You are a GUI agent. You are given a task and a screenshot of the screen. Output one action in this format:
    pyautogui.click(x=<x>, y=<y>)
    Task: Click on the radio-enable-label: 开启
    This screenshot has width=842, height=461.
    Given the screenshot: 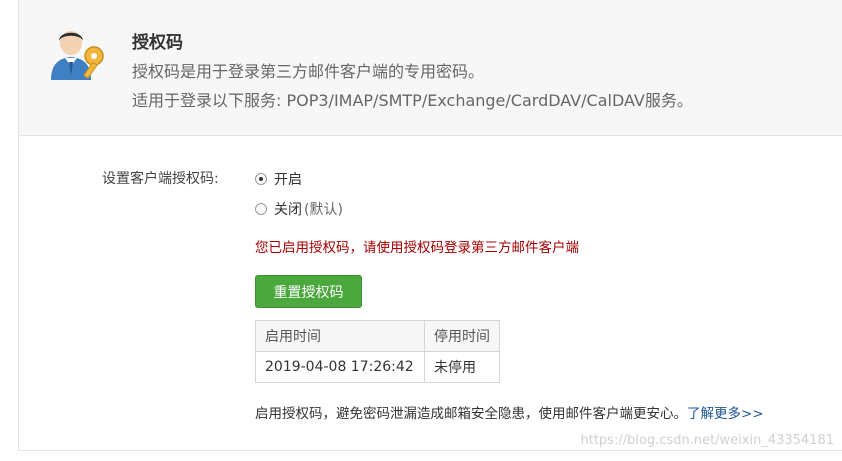 What is the action you would take?
    pyautogui.click(x=288, y=179)
    